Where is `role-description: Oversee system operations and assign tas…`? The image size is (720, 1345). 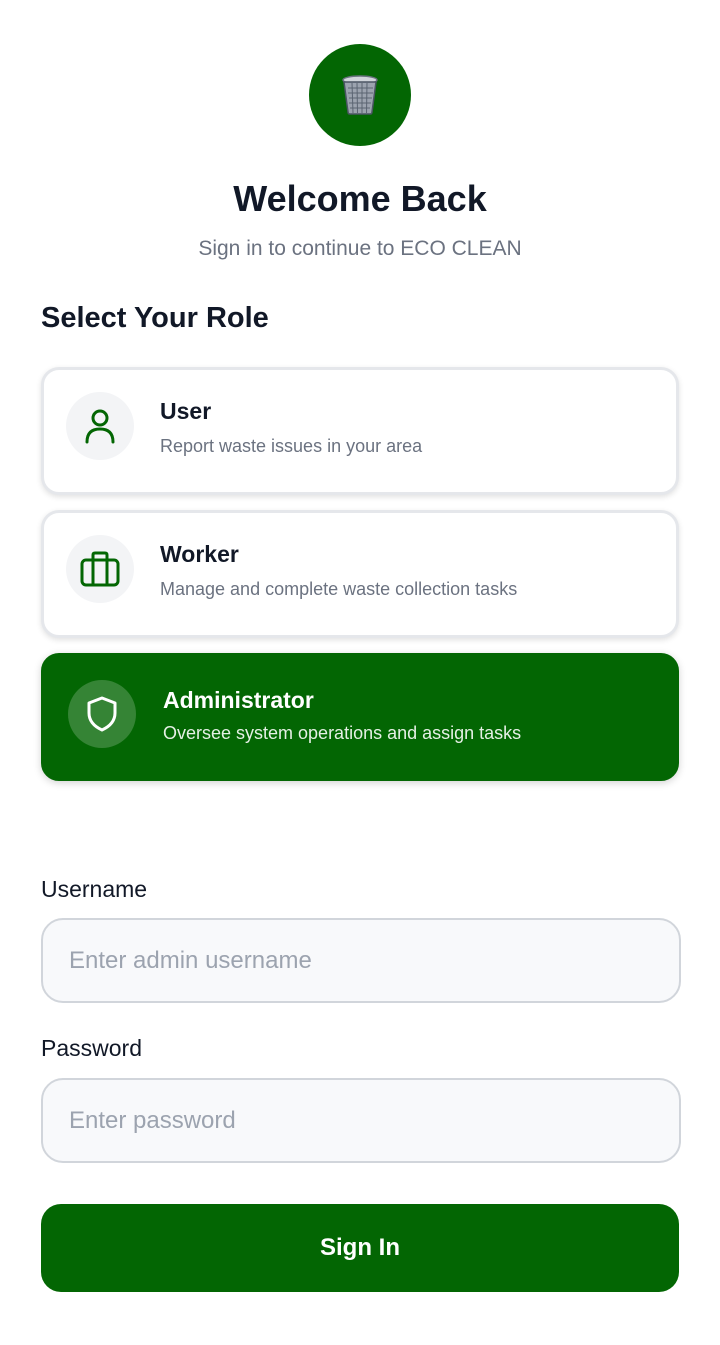 role-description: Oversee system operations and assign tas… is located at coordinates (342, 733).